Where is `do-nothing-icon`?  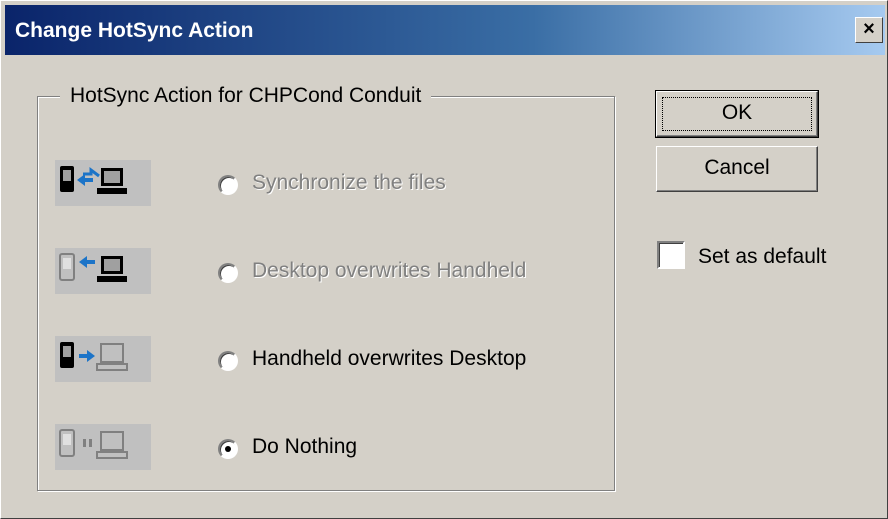
do-nothing-icon is located at coordinates (103, 447).